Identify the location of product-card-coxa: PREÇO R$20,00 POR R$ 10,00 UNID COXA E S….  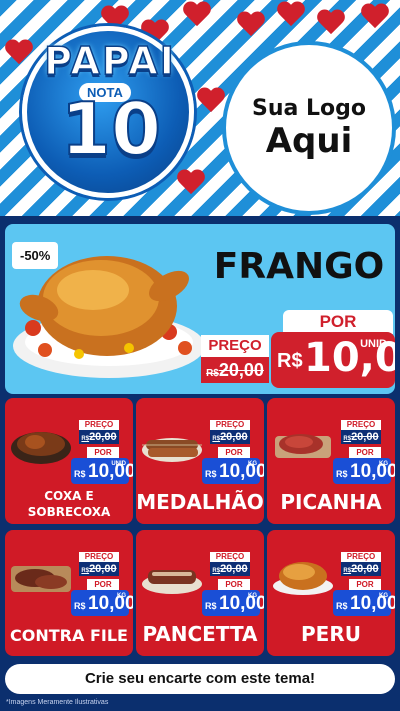
(69, 461).